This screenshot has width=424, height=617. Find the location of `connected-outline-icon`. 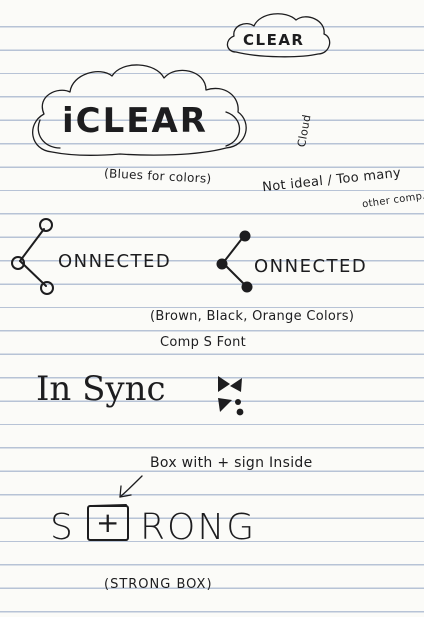

connected-outline-icon is located at coordinates (32, 256).